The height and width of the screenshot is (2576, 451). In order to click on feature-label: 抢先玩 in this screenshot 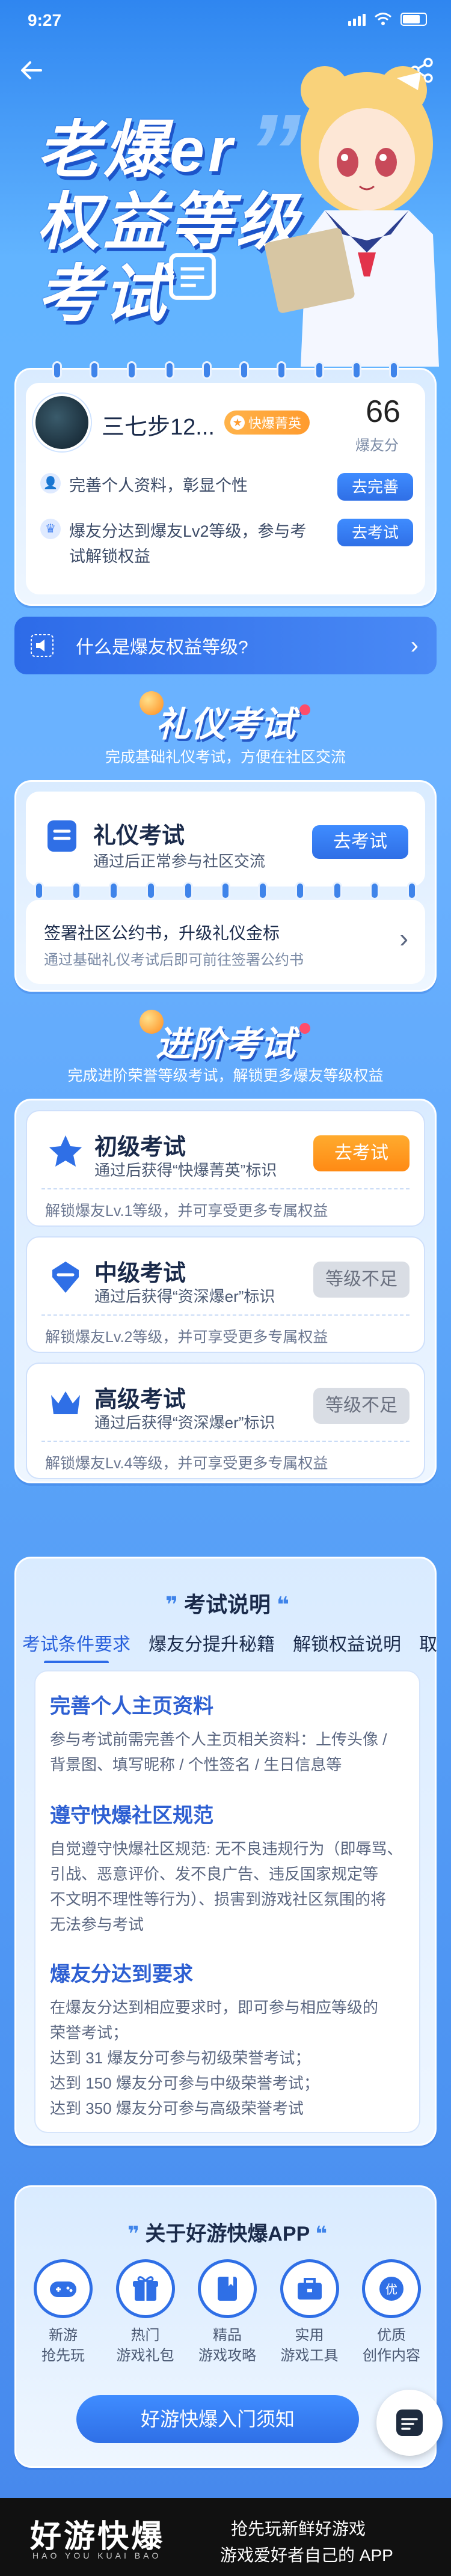, I will do `click(63, 2356)`.